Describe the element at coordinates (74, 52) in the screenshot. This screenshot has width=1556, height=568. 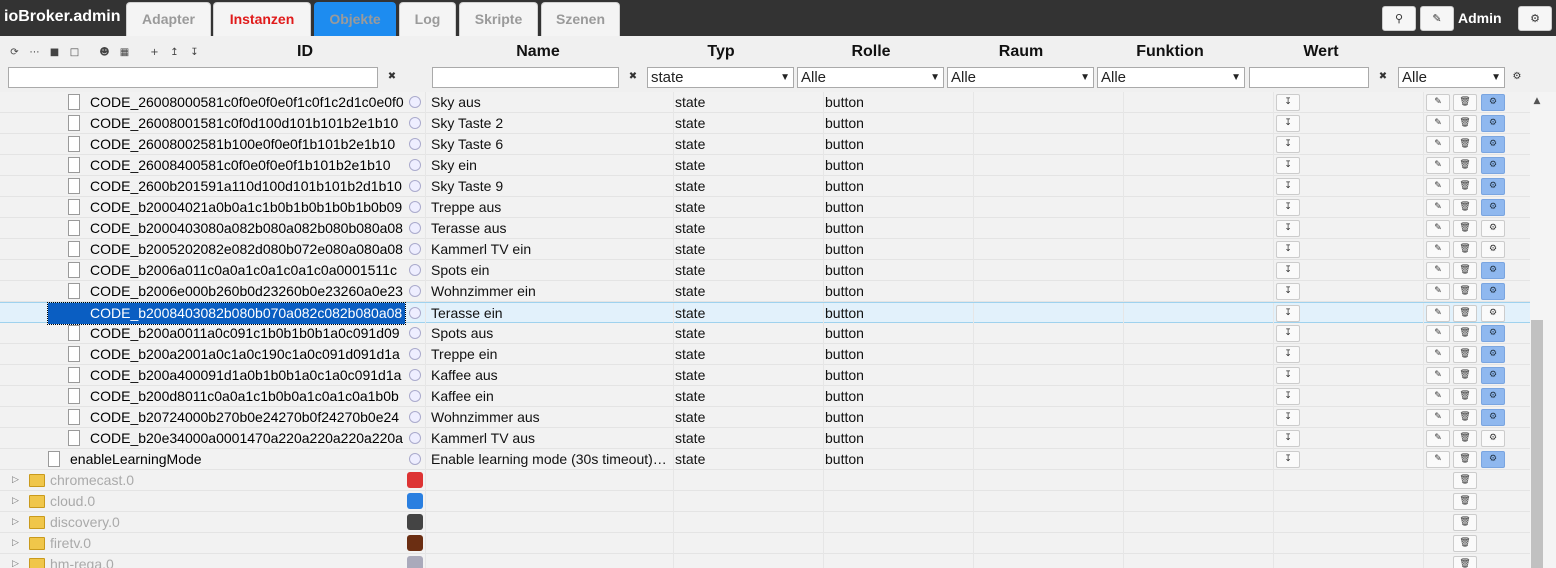
I see `expand-folders-button: □` at that location.